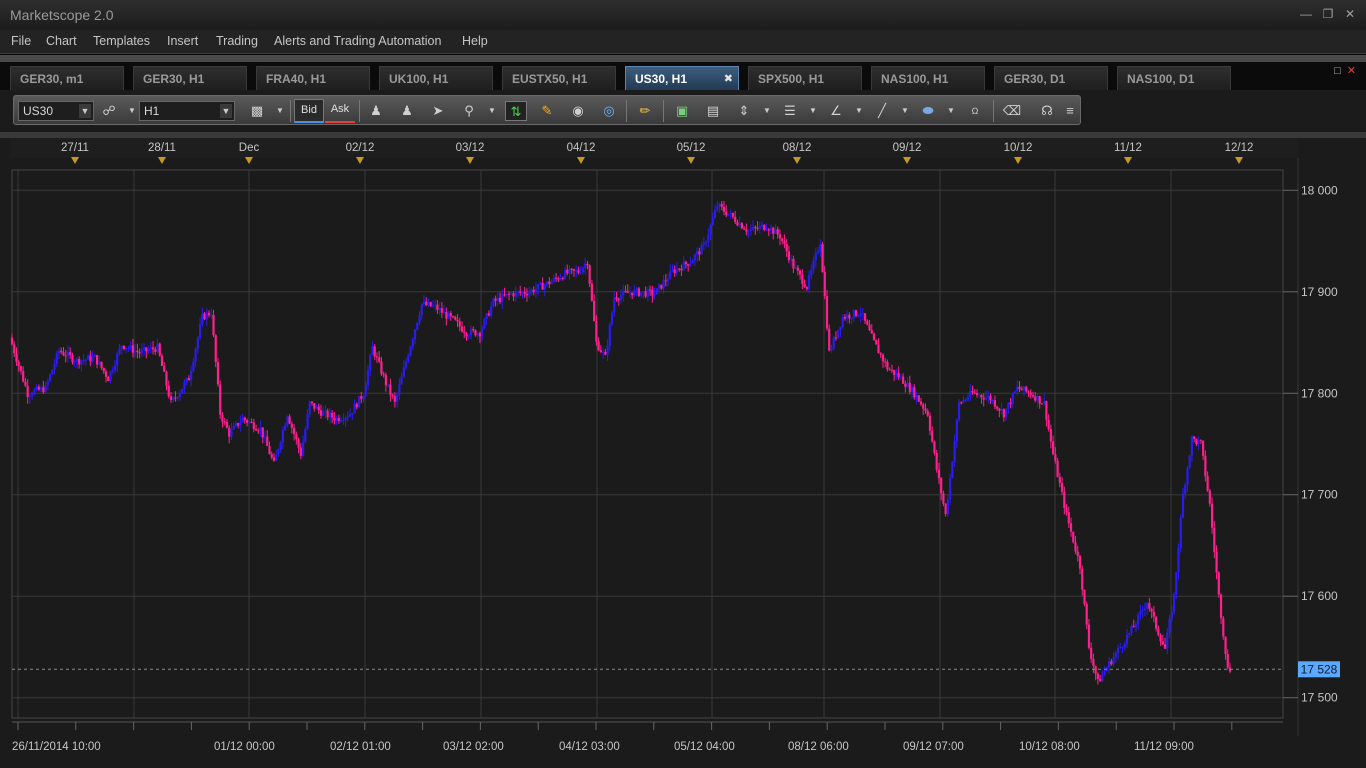  I want to click on menu-insert: Insert, so click(182, 41).